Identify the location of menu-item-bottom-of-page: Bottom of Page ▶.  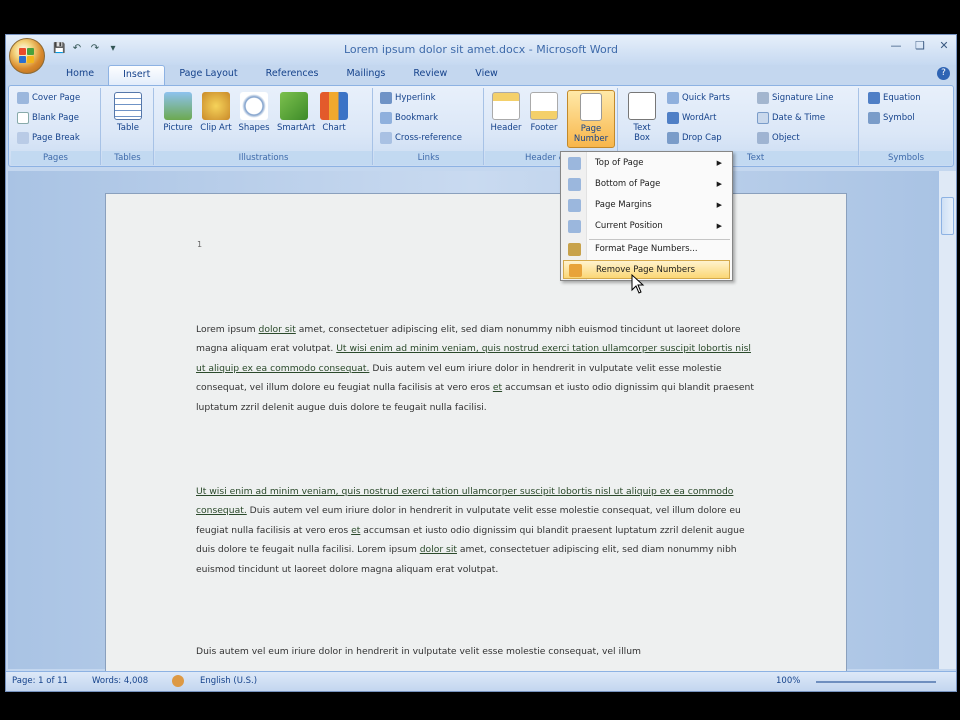
(646, 184).